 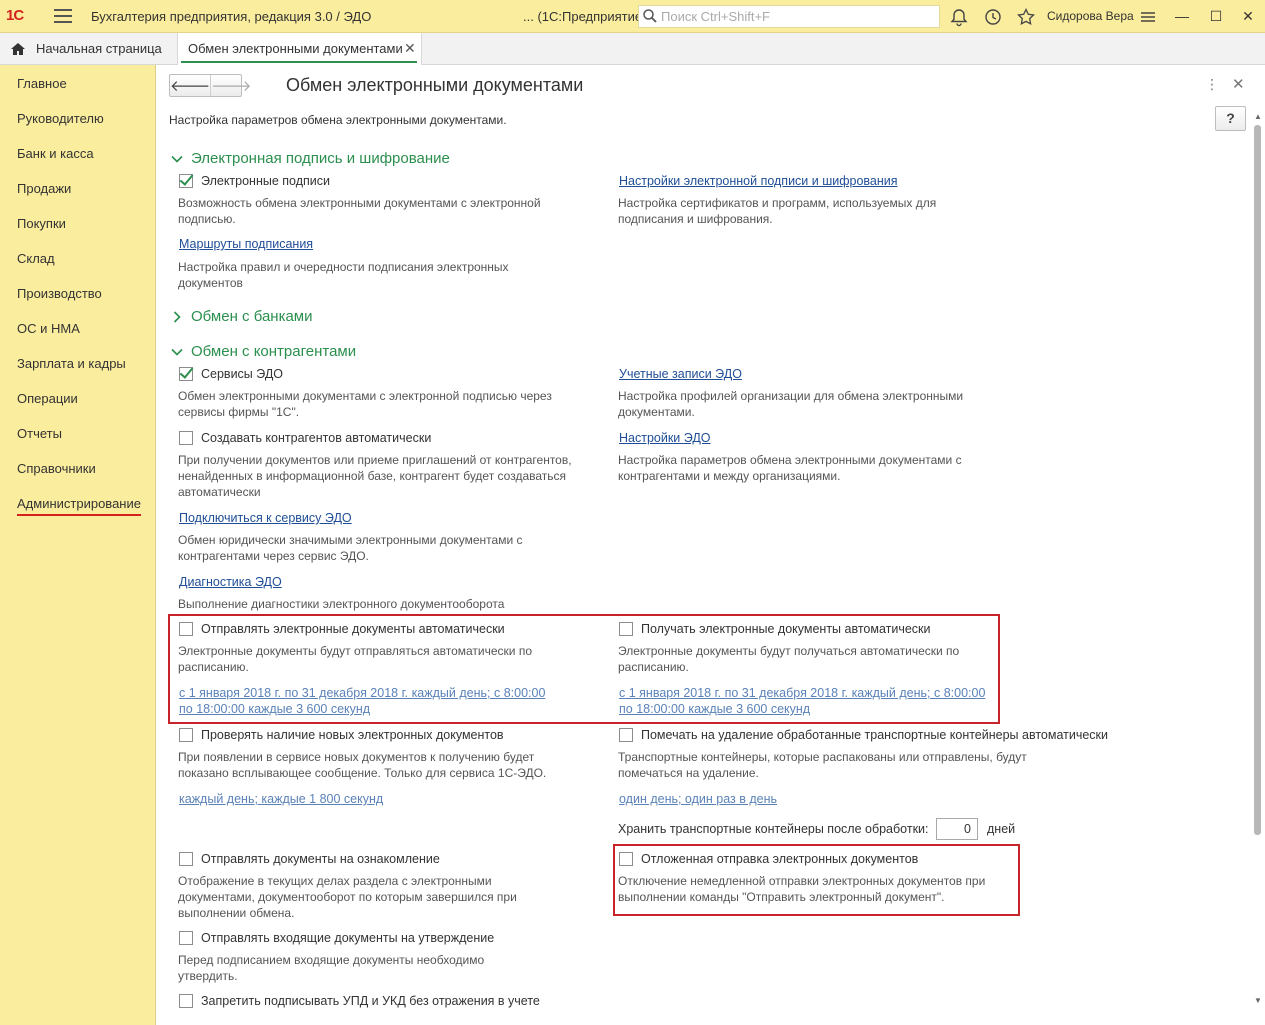 I want to click on cb-send-review: Отправлять документы на ознакомление, so click(x=309, y=859).